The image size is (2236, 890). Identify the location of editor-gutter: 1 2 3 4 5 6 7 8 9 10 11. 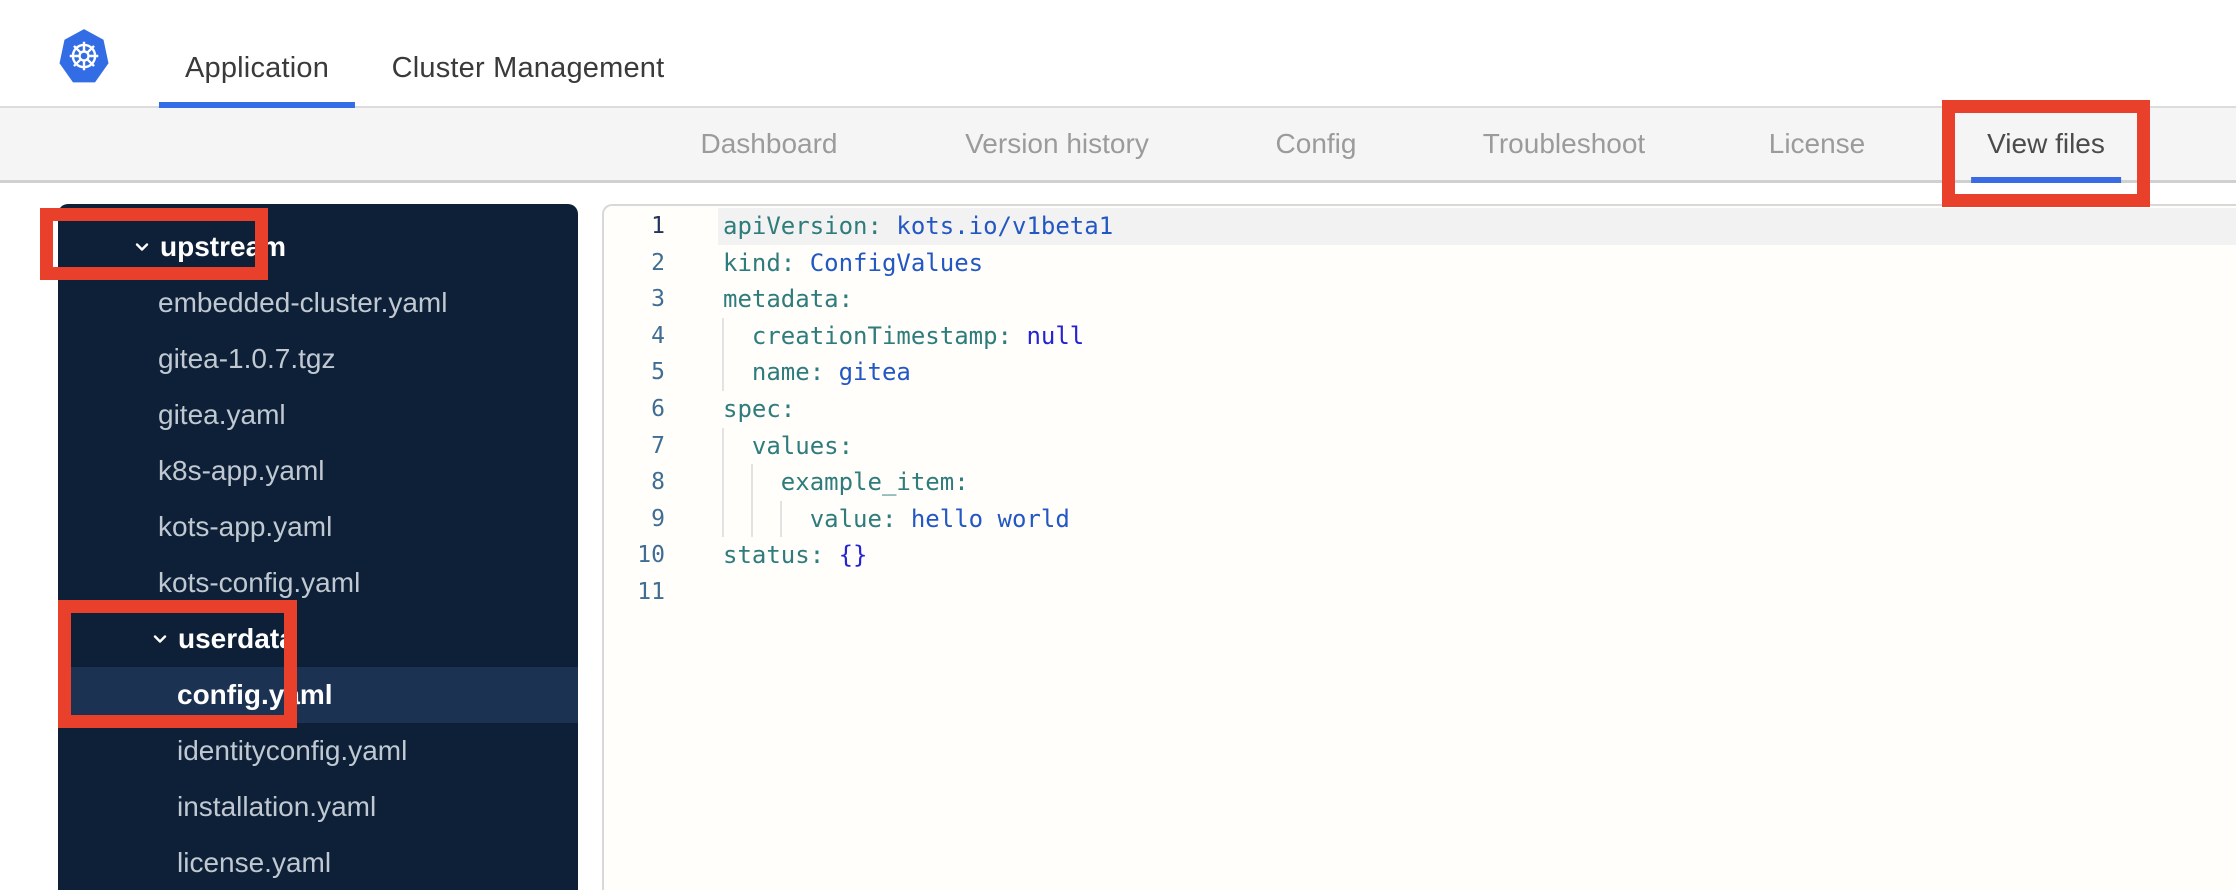
(634, 409).